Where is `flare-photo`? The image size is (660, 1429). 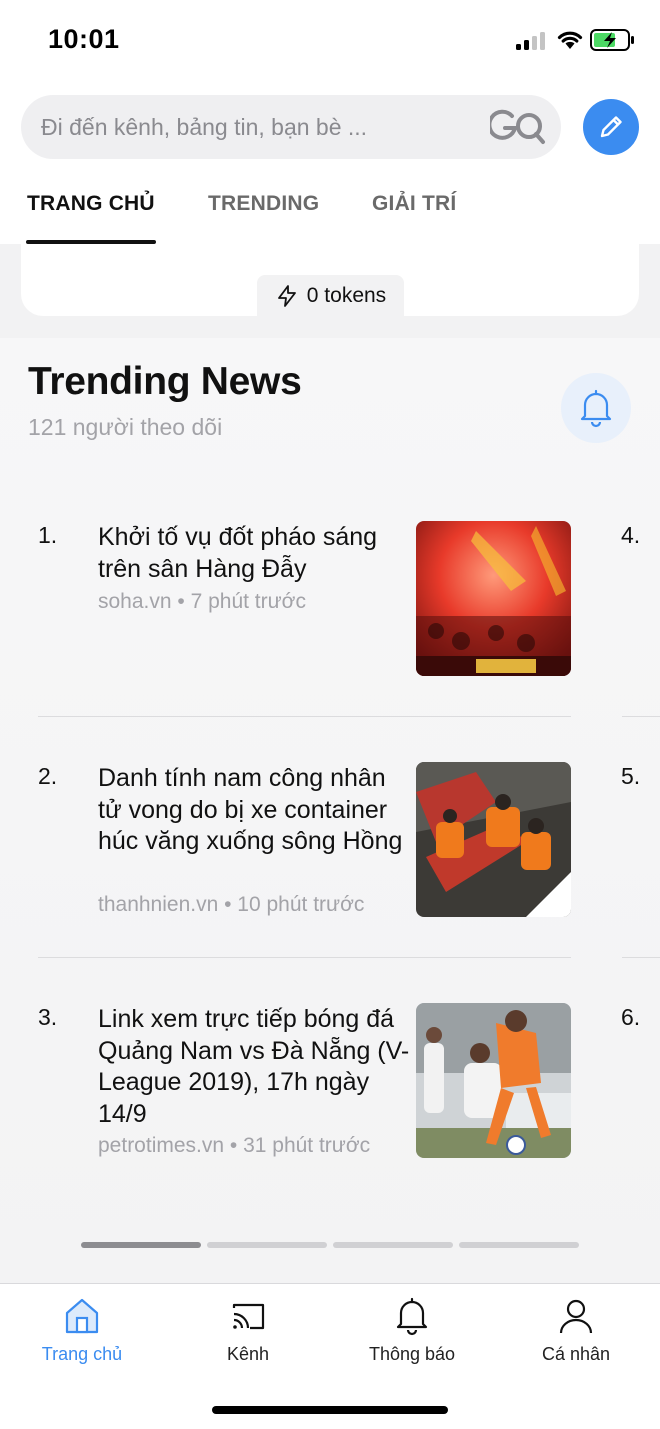 flare-photo is located at coordinates (493, 598).